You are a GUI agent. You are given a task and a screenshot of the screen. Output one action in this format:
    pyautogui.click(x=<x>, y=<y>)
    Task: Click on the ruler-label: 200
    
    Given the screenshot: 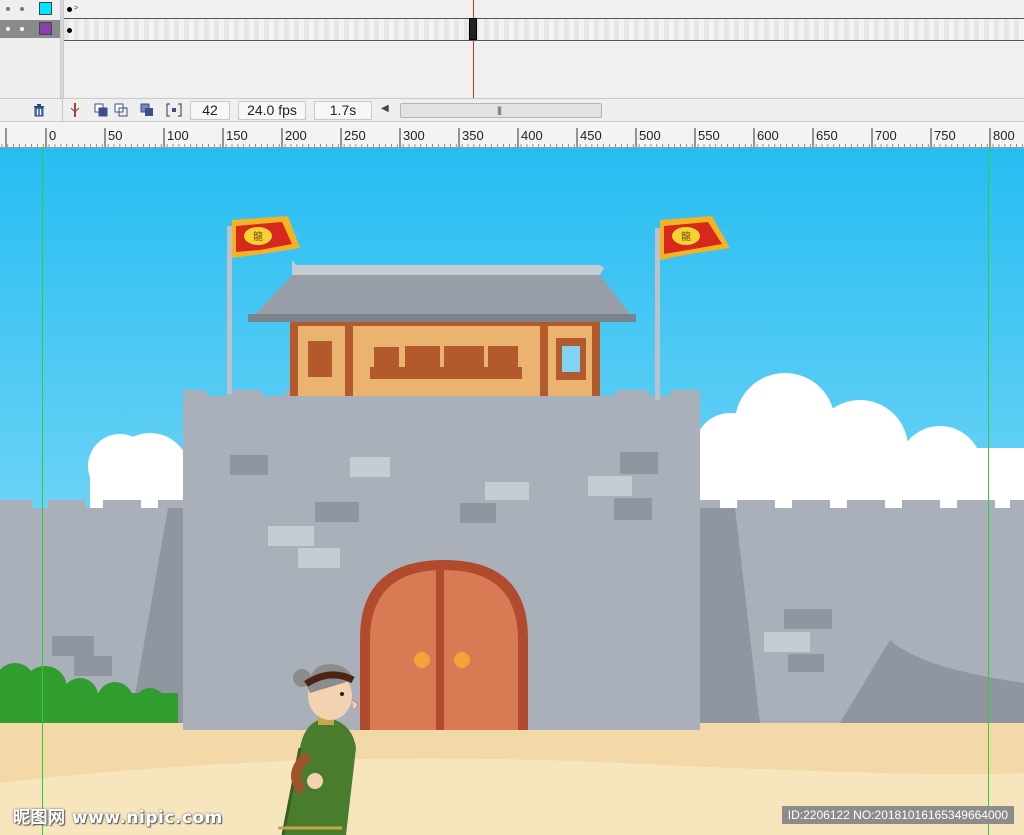 What is the action you would take?
    pyautogui.click(x=296, y=135)
    